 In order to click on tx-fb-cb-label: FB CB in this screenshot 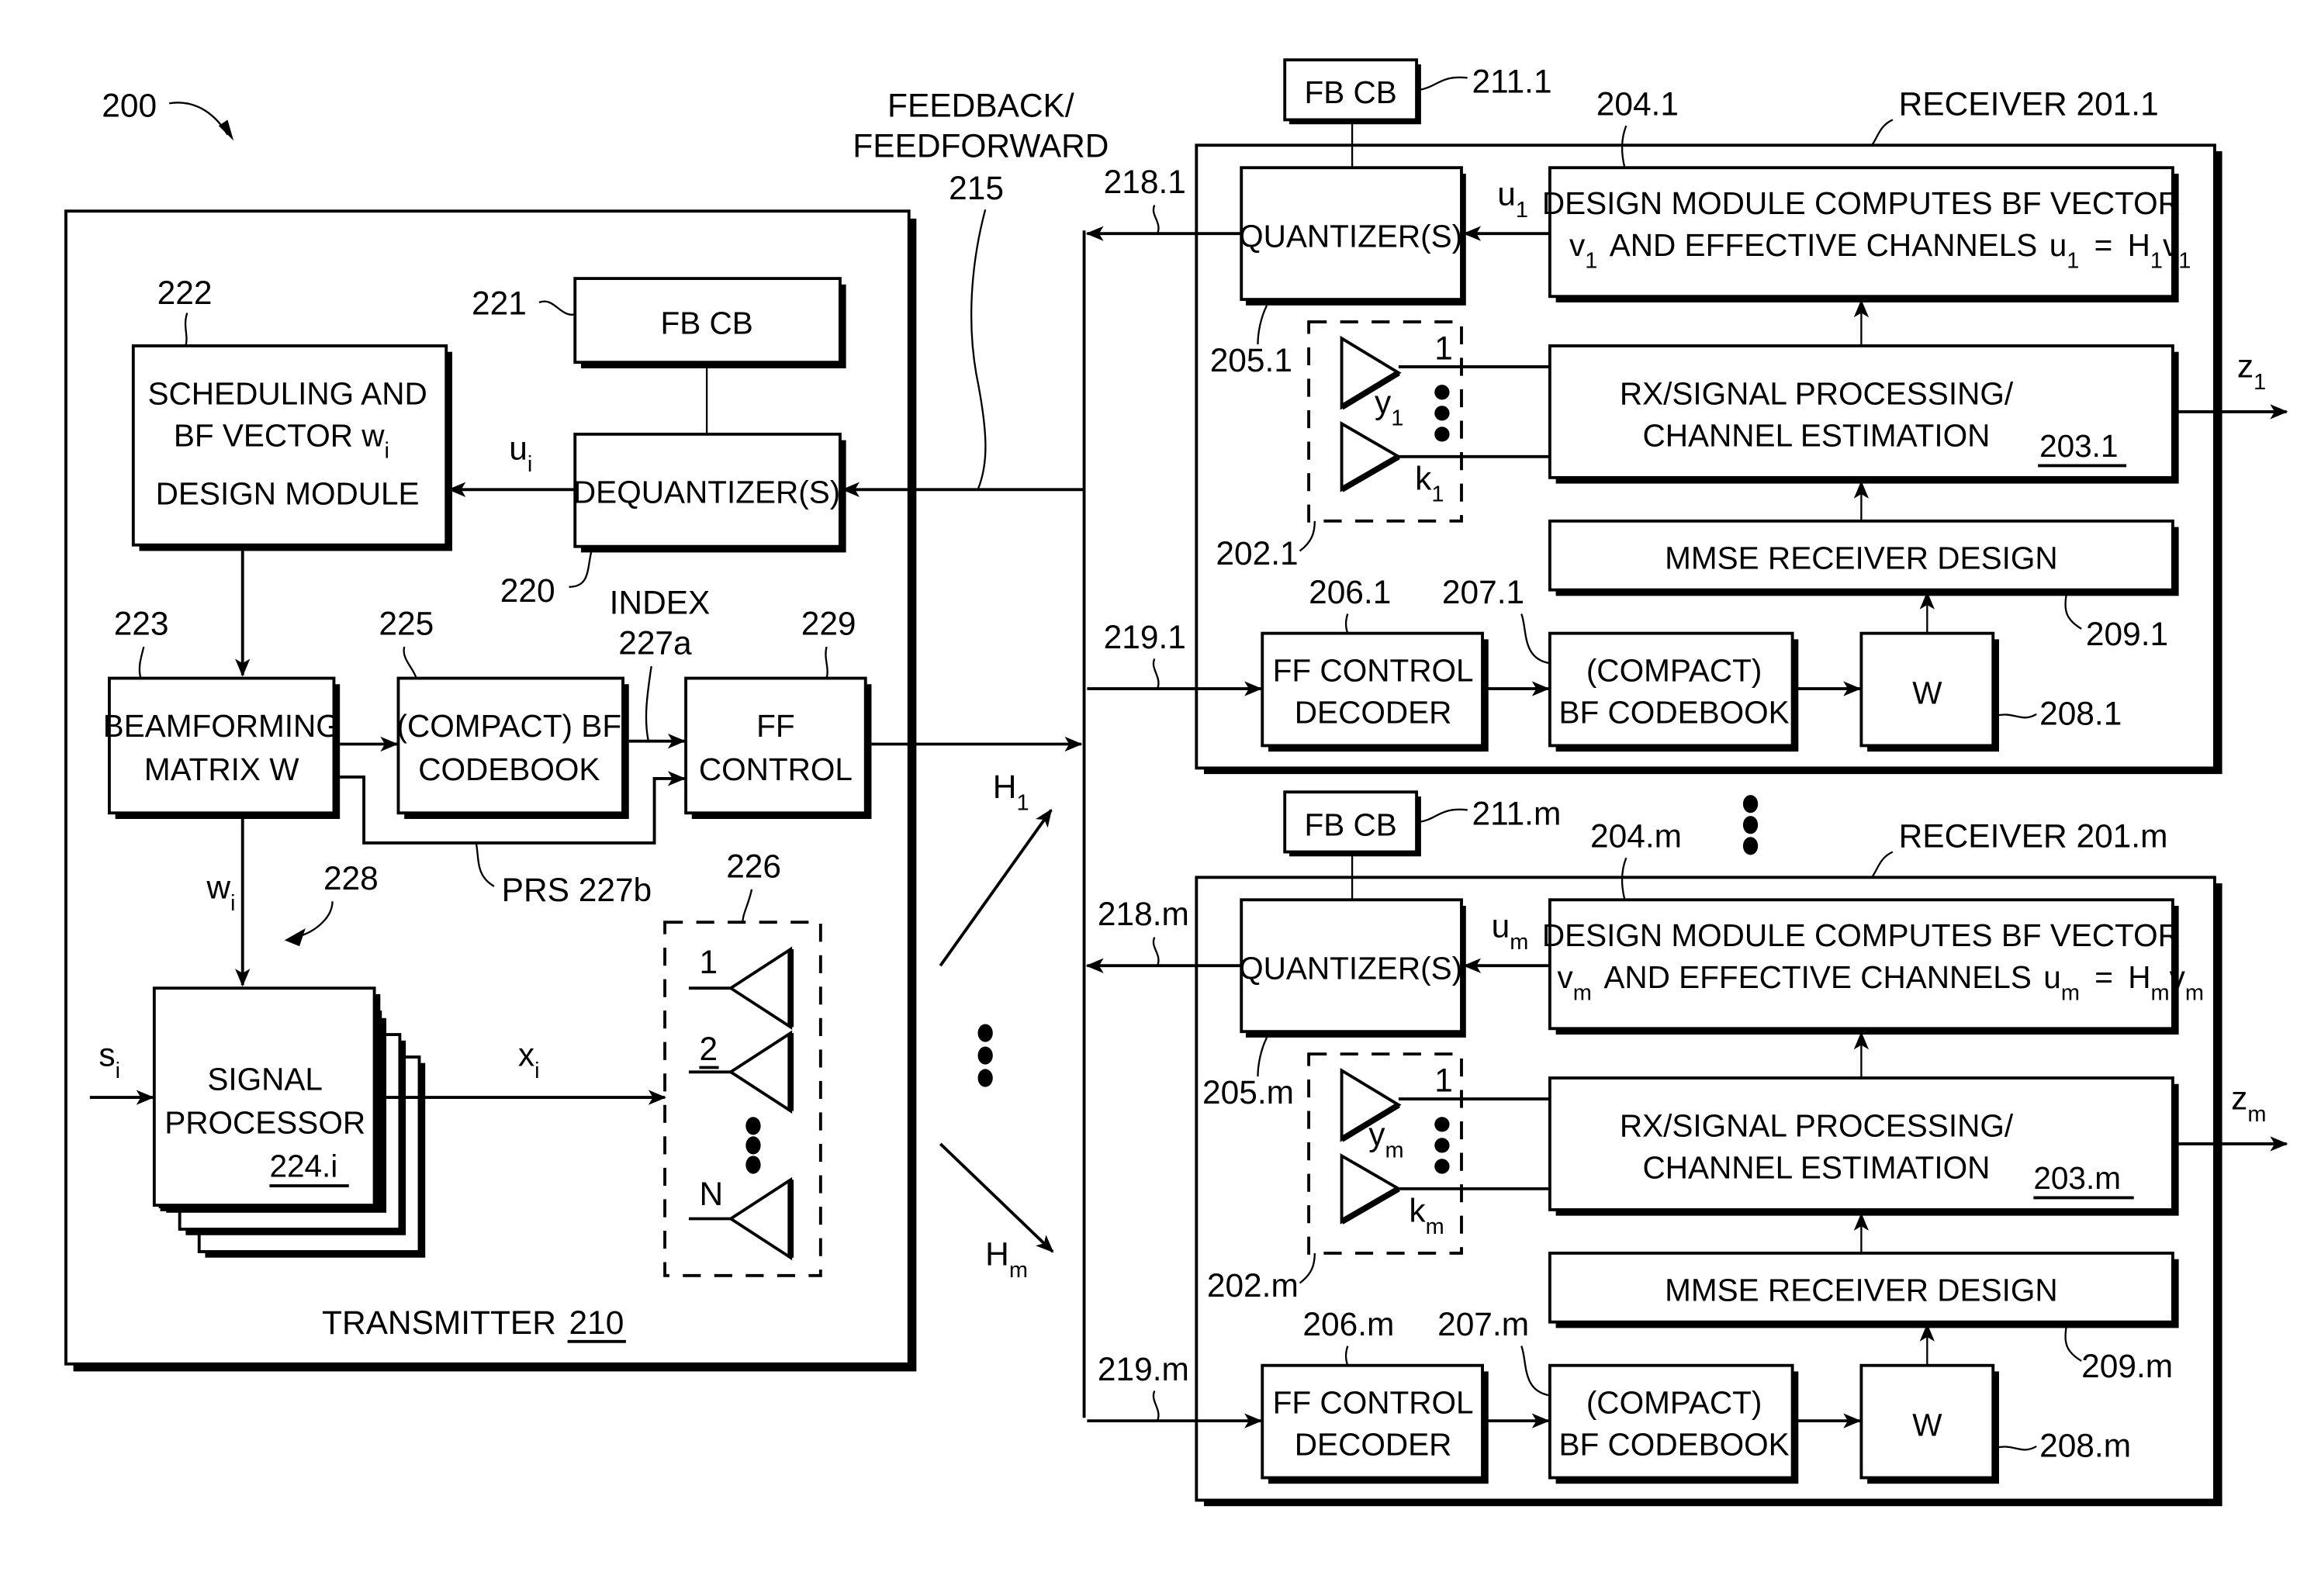, I will do `click(706, 323)`.